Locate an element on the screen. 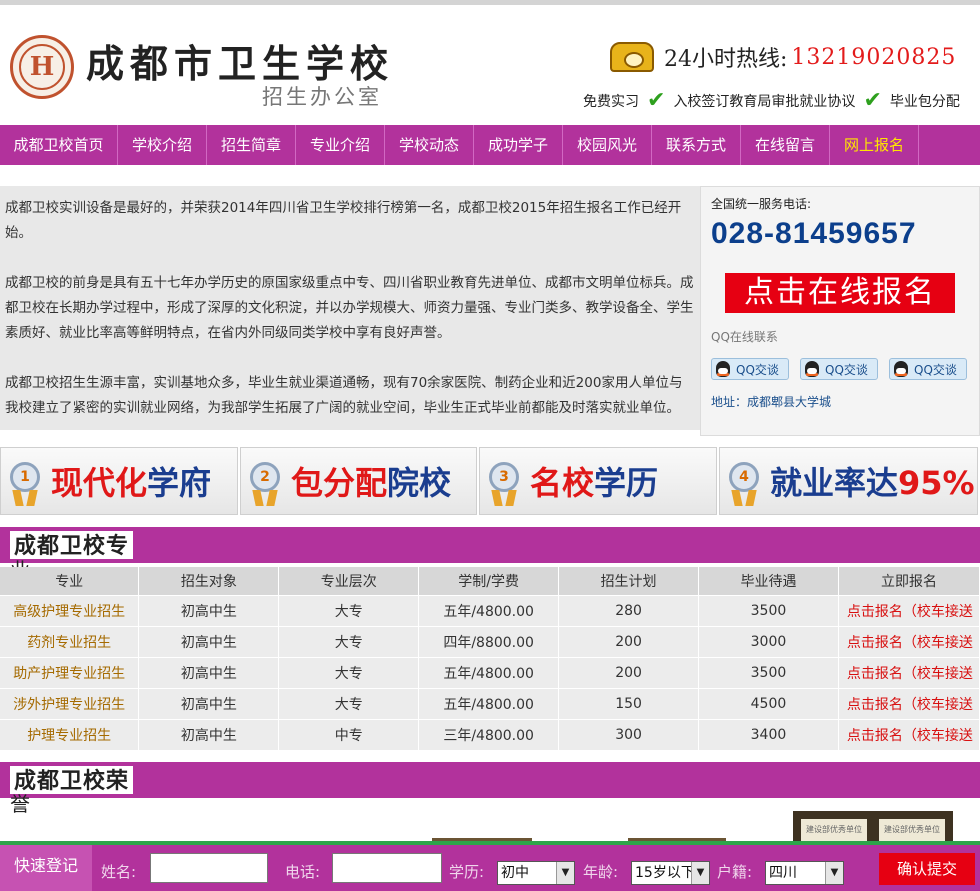  name-label: 姓名: is located at coordinates (119, 872).